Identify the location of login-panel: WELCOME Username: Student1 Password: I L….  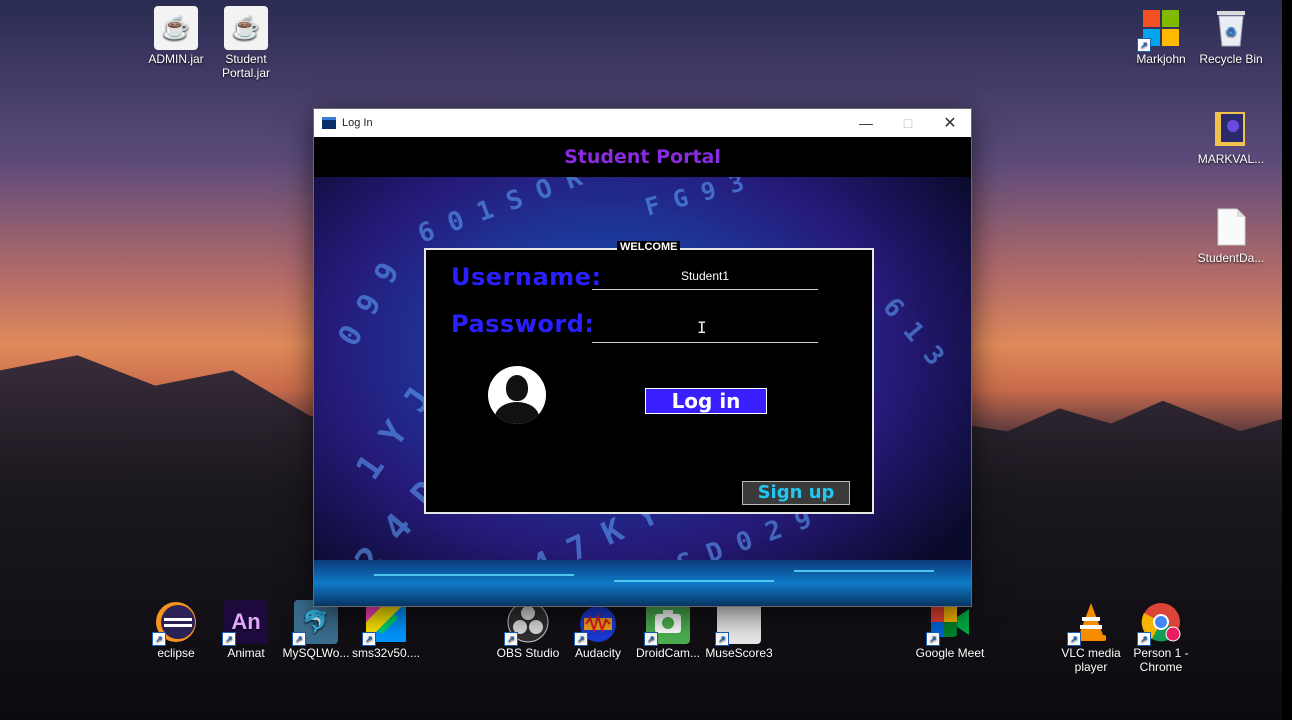
(649, 377).